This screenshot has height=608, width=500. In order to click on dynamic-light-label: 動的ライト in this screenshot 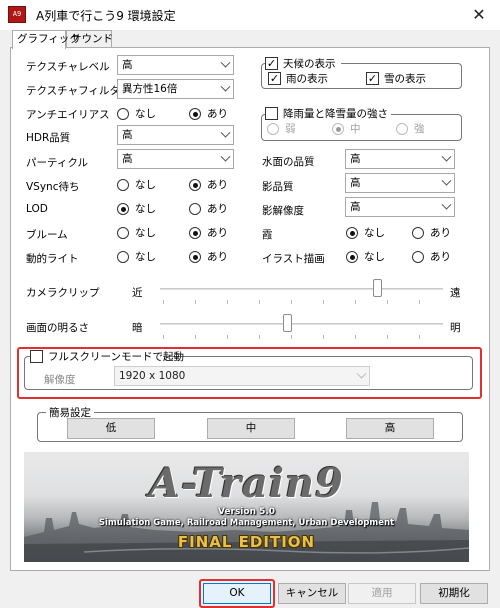, I will do `click(52, 259)`.